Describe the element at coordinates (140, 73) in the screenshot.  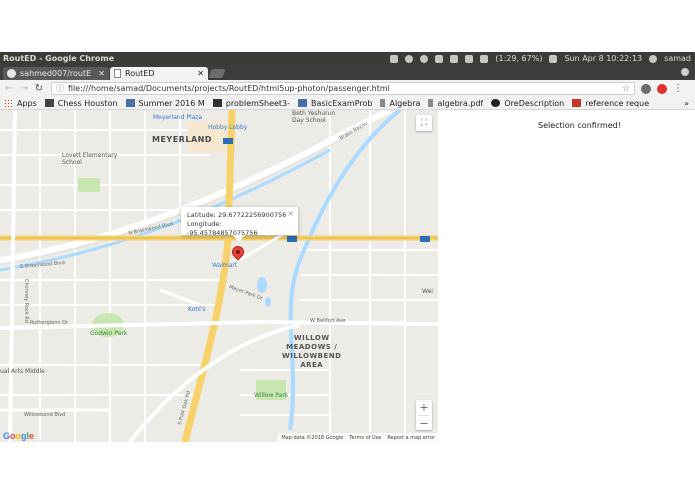
I see `tab-label: RoutED` at that location.